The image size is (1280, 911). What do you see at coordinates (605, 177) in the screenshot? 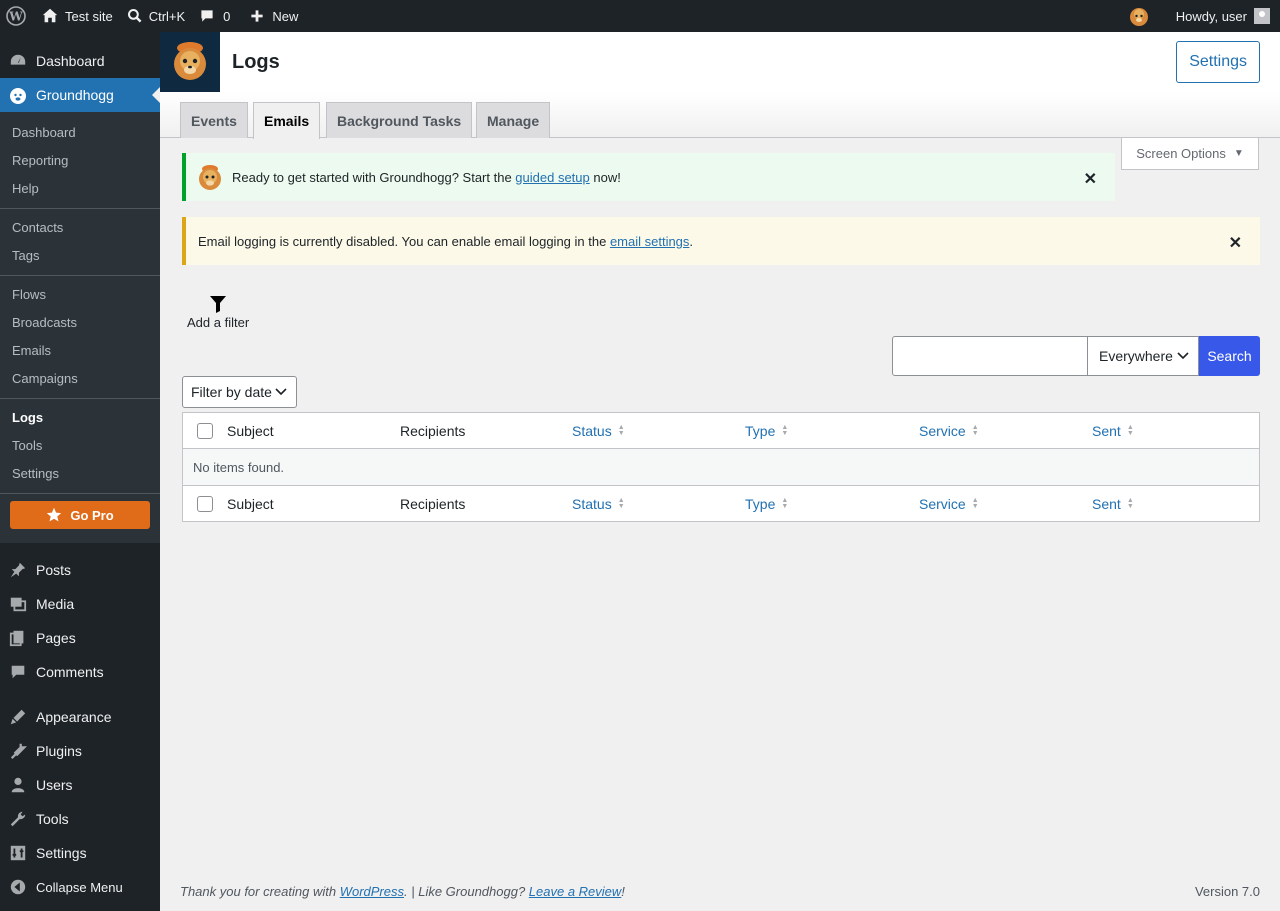
I see `setup-notice-suffix: now!` at bounding box center [605, 177].